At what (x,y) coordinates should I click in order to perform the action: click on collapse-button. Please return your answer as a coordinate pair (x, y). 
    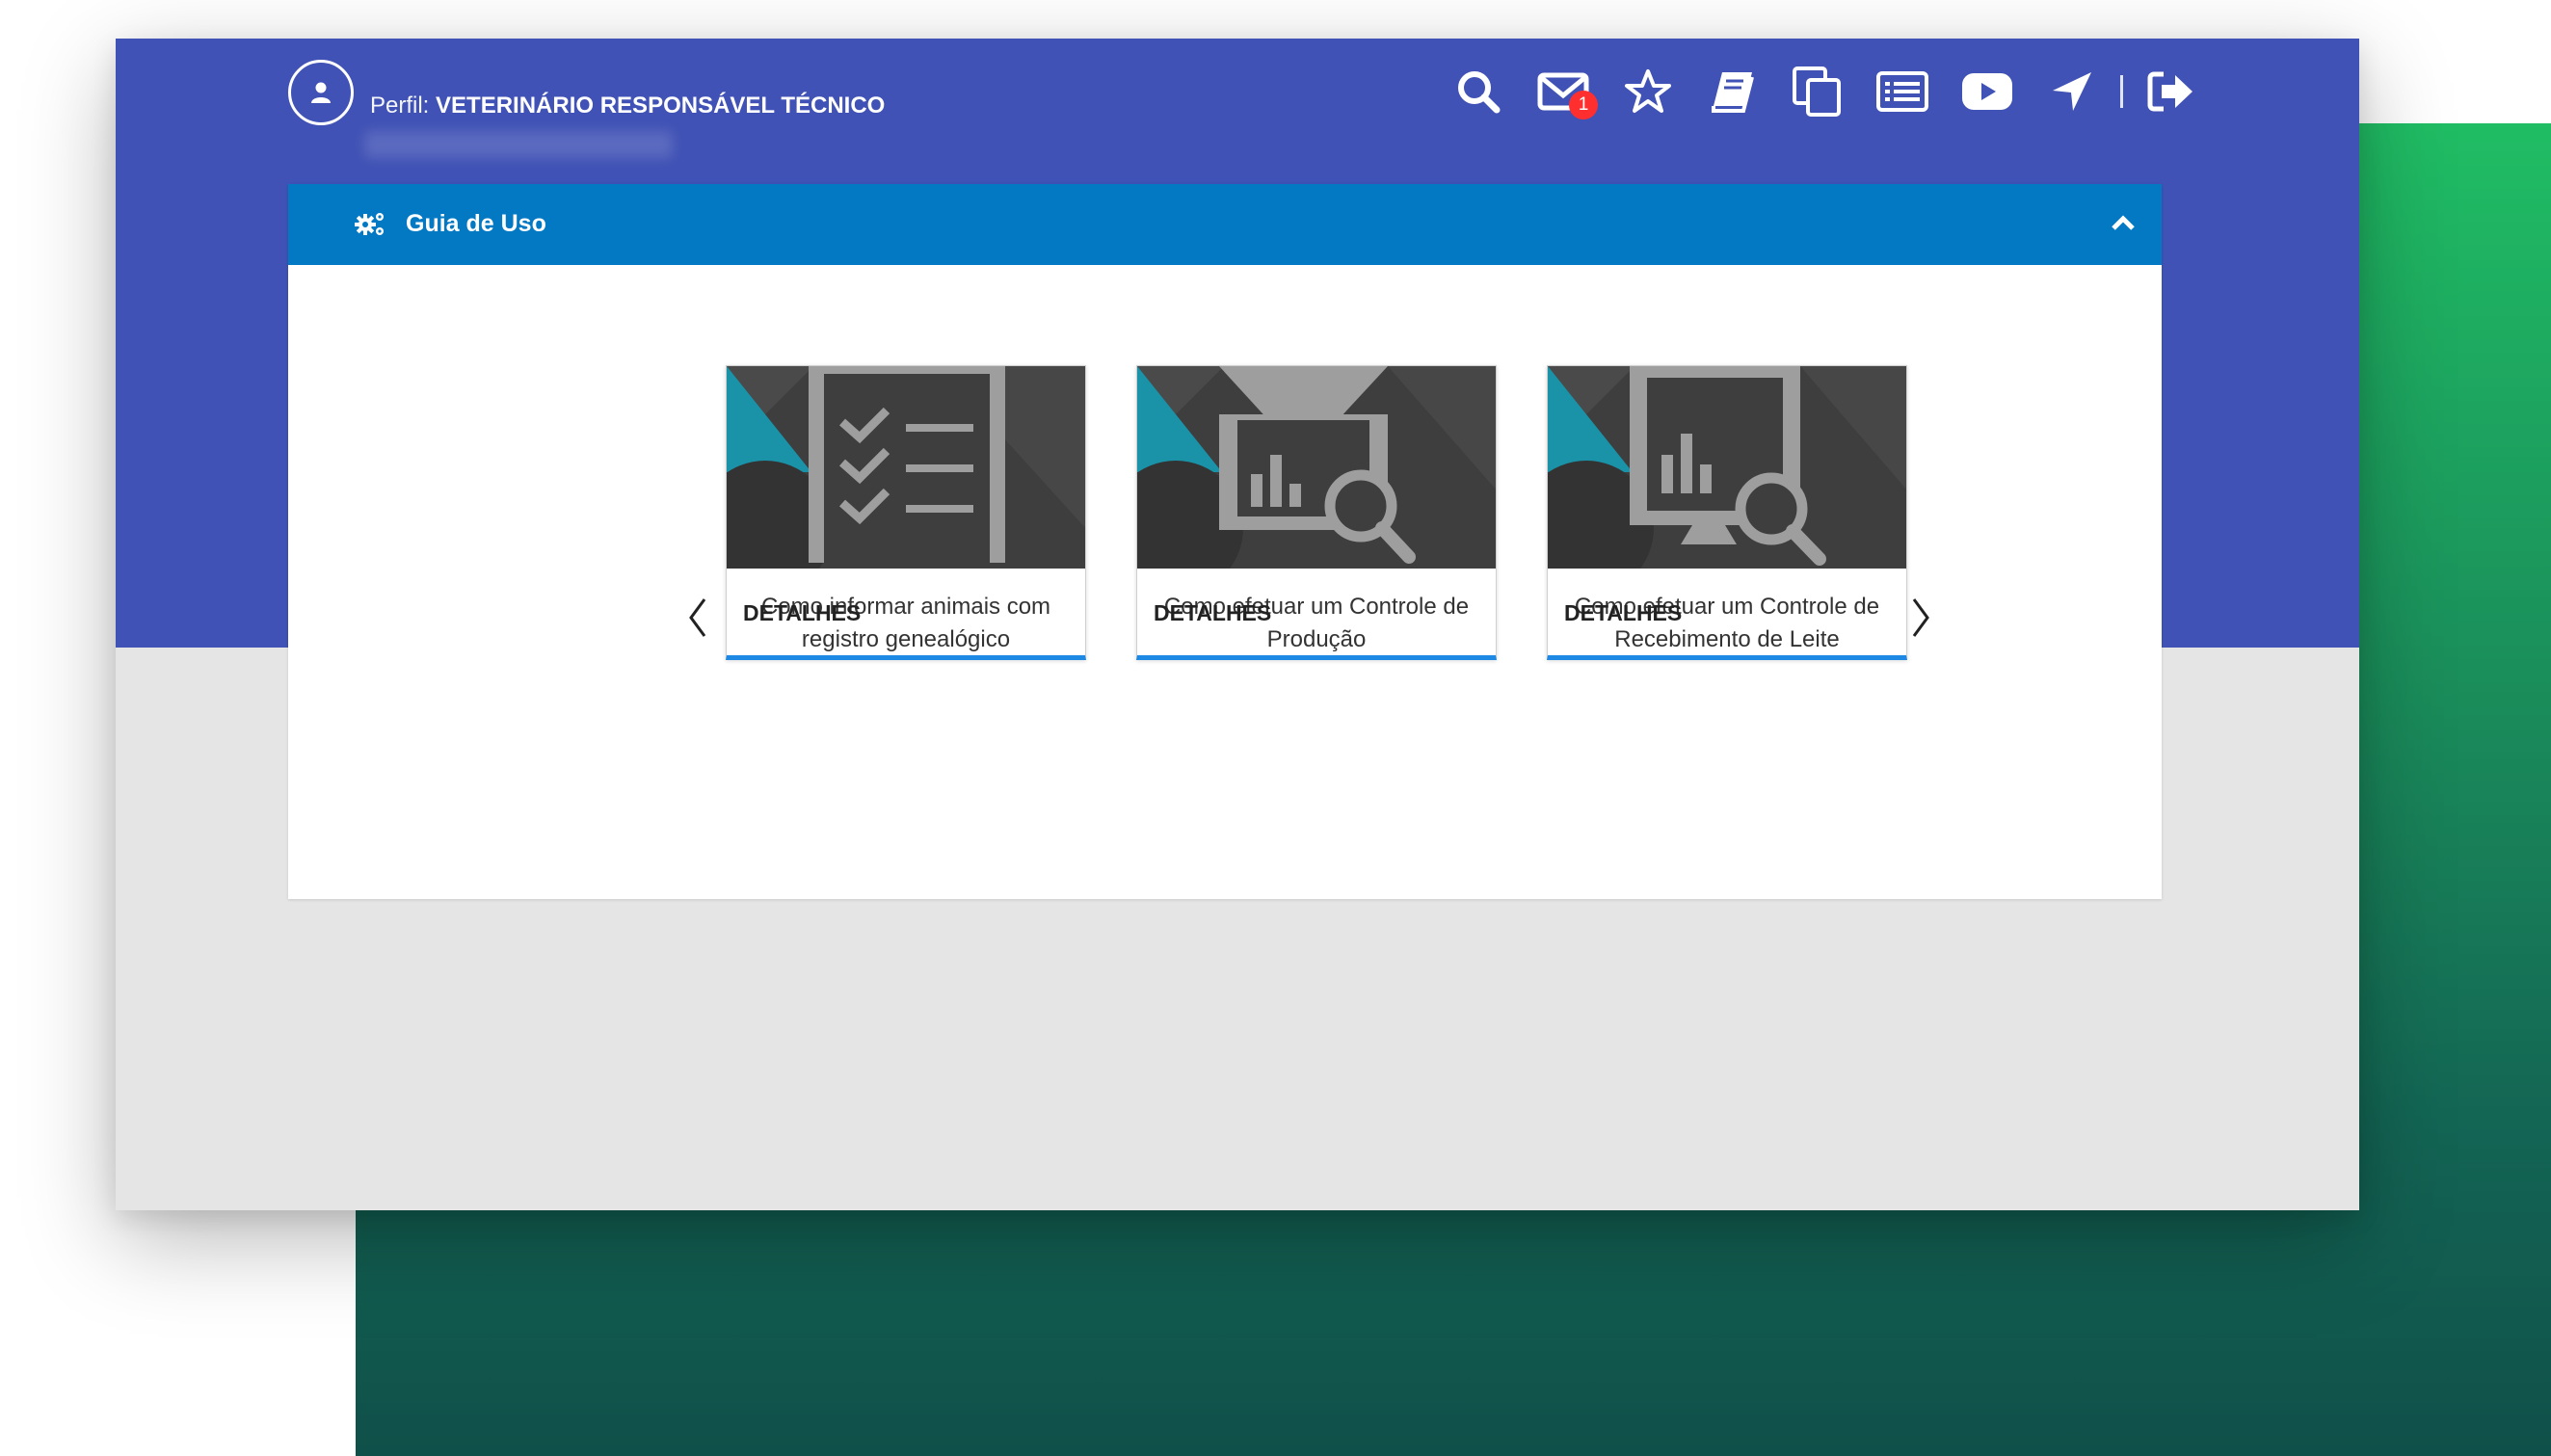
    Looking at the image, I should click on (2123, 223).